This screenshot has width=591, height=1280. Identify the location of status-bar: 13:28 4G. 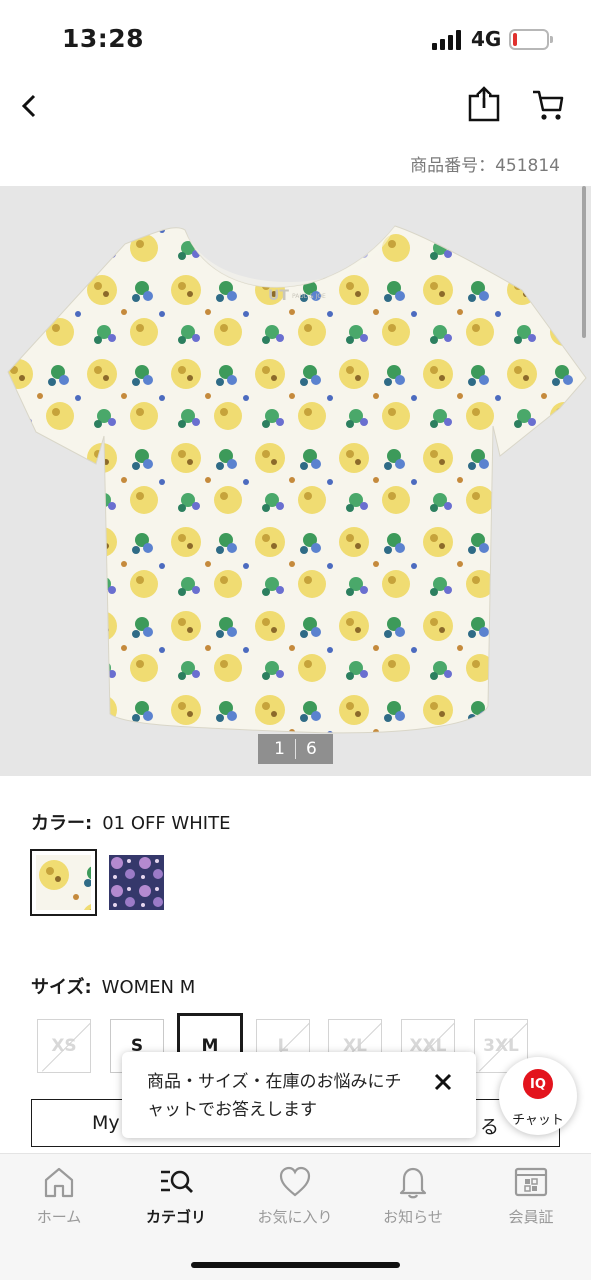
(295, 39).